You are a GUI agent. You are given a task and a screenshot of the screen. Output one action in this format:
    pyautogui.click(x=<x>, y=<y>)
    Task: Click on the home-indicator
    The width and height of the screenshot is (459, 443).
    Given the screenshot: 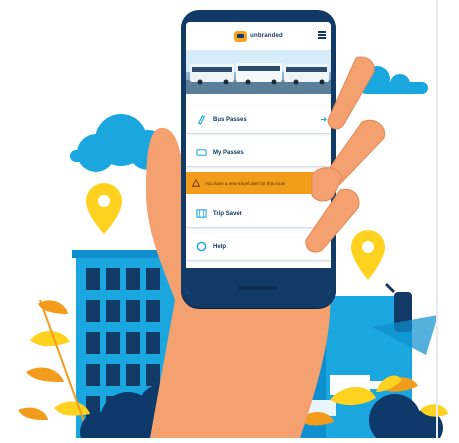 What is the action you would take?
    pyautogui.click(x=258, y=288)
    